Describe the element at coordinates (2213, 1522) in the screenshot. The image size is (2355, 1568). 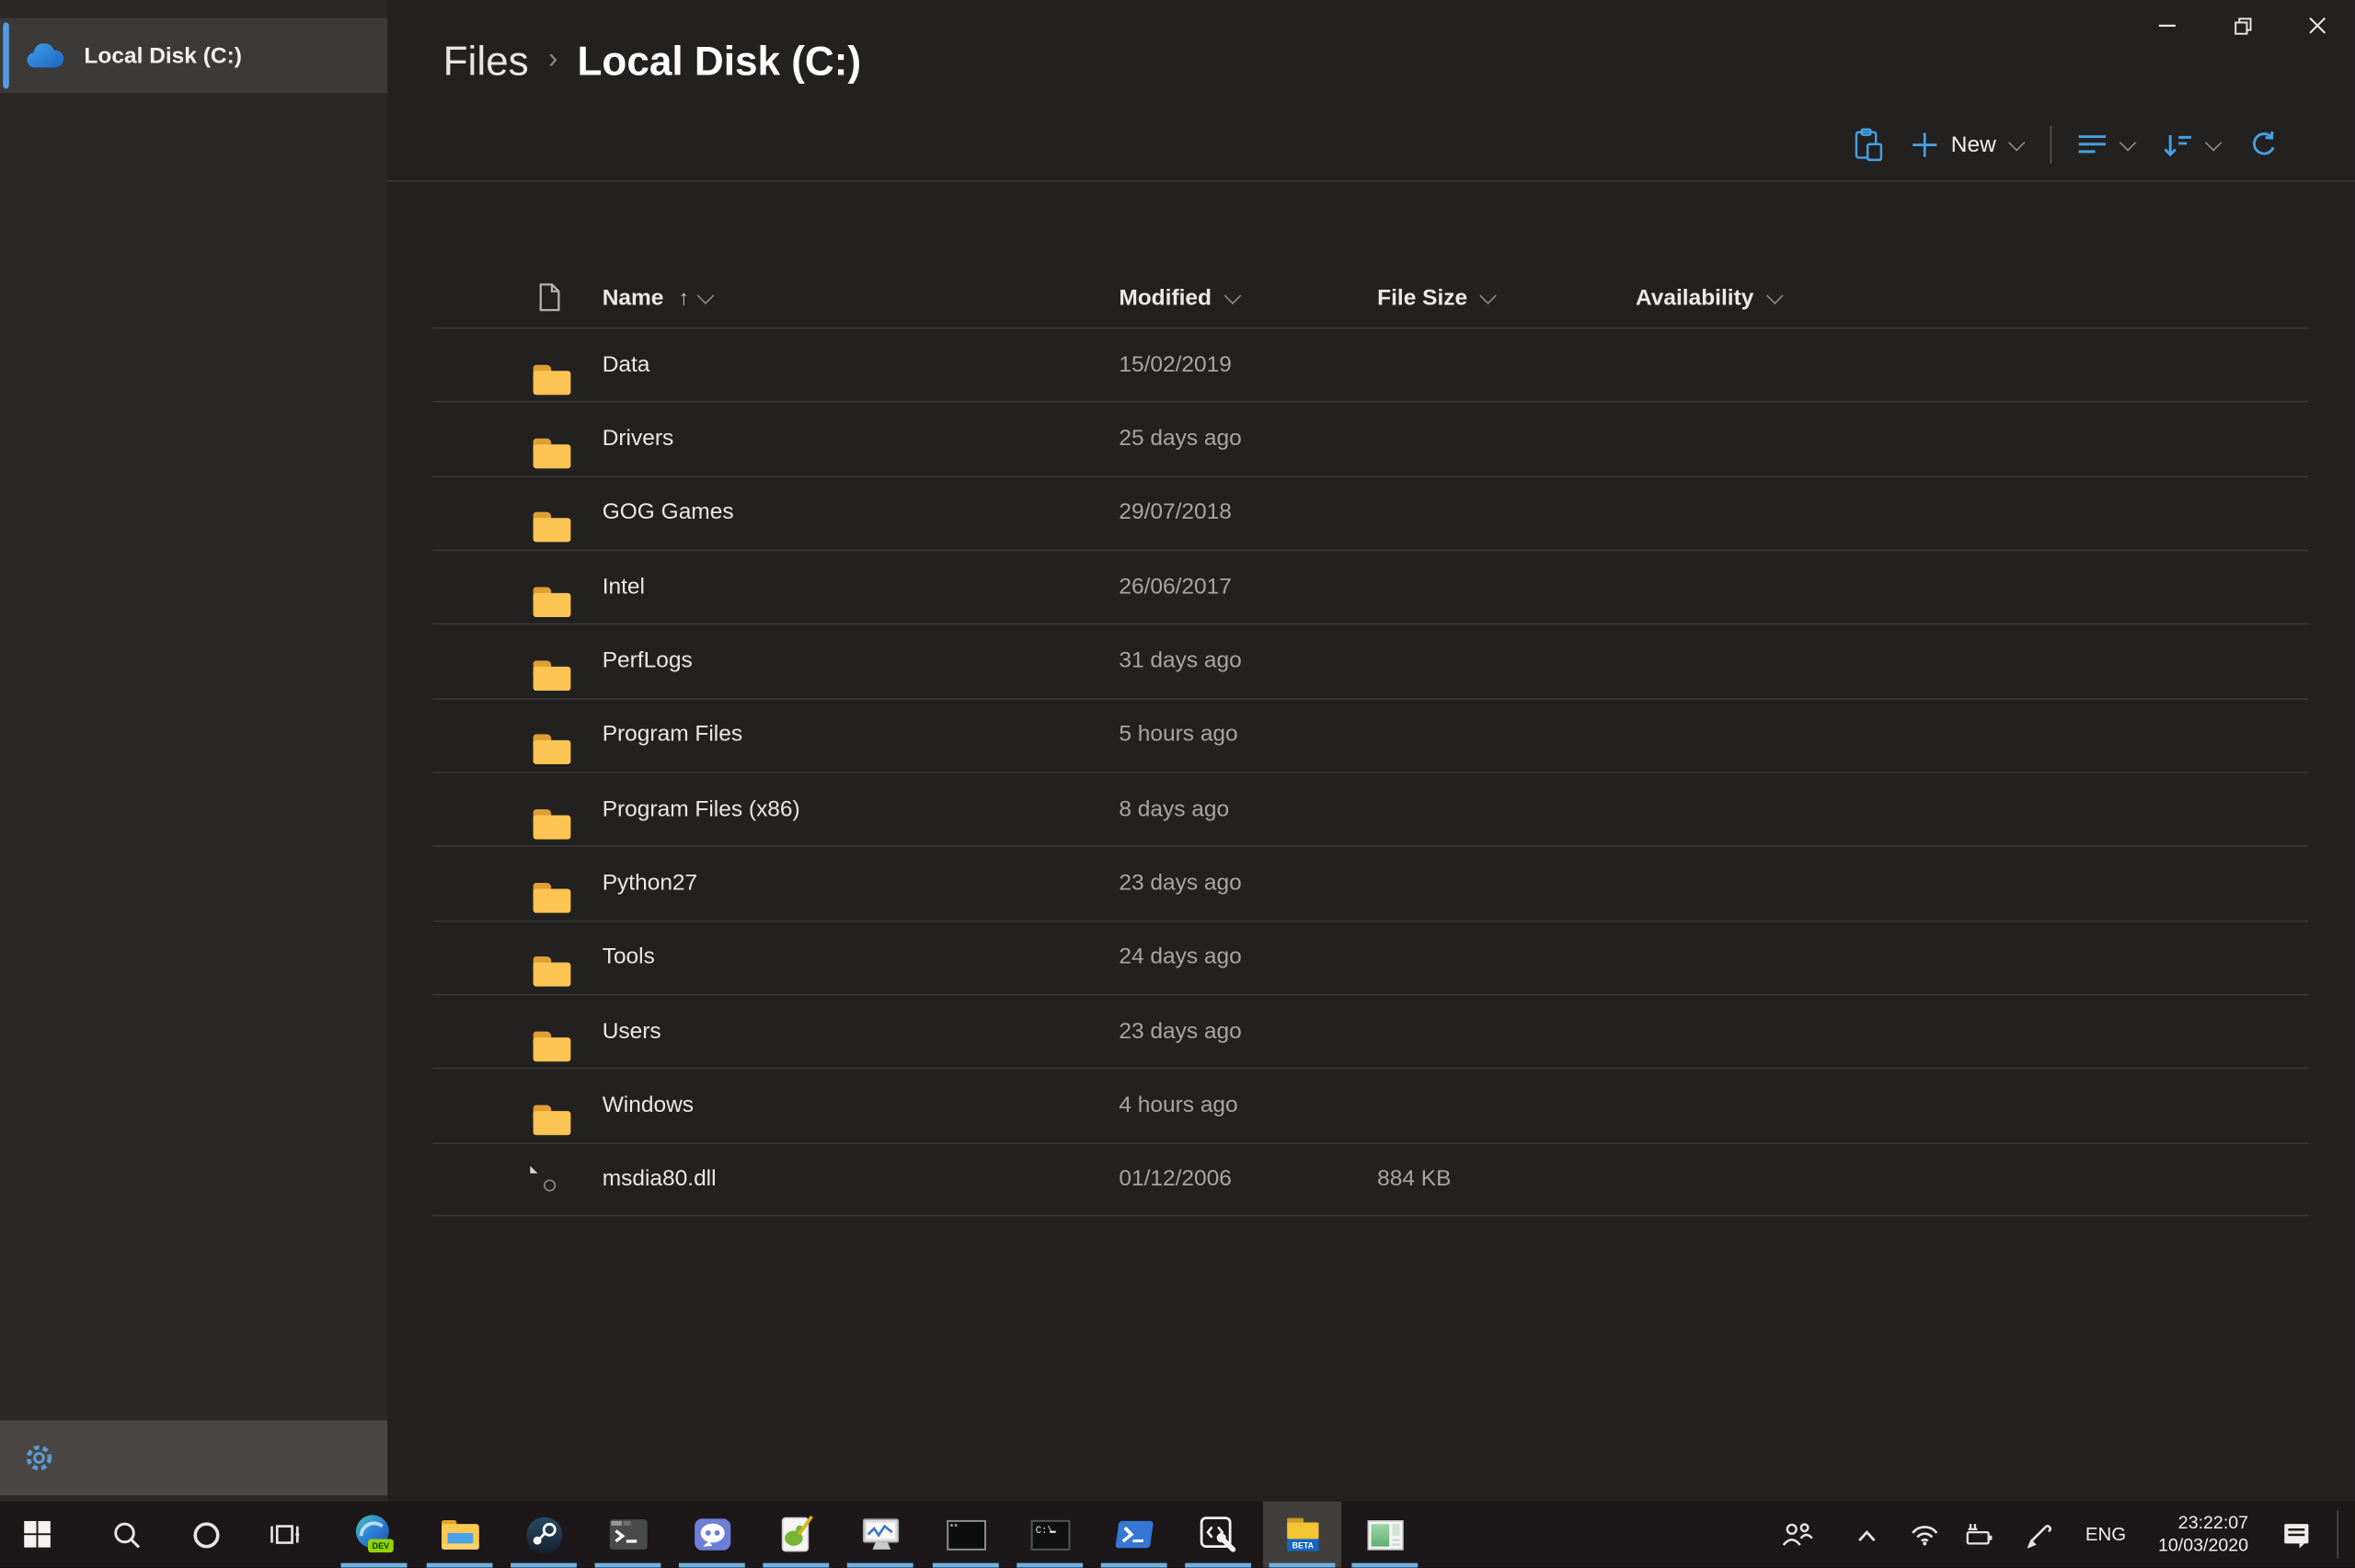
I see `time-label: 23:22:07` at that location.